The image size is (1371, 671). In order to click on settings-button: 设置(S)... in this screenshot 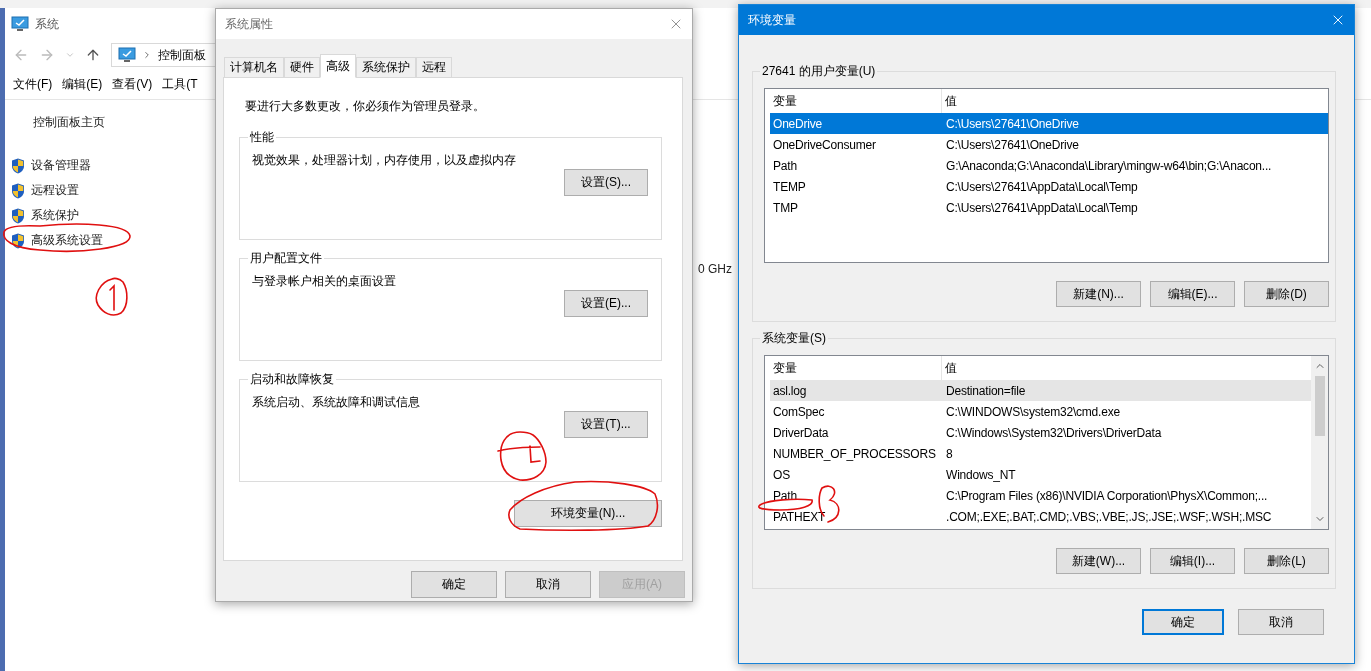, I will do `click(606, 182)`.